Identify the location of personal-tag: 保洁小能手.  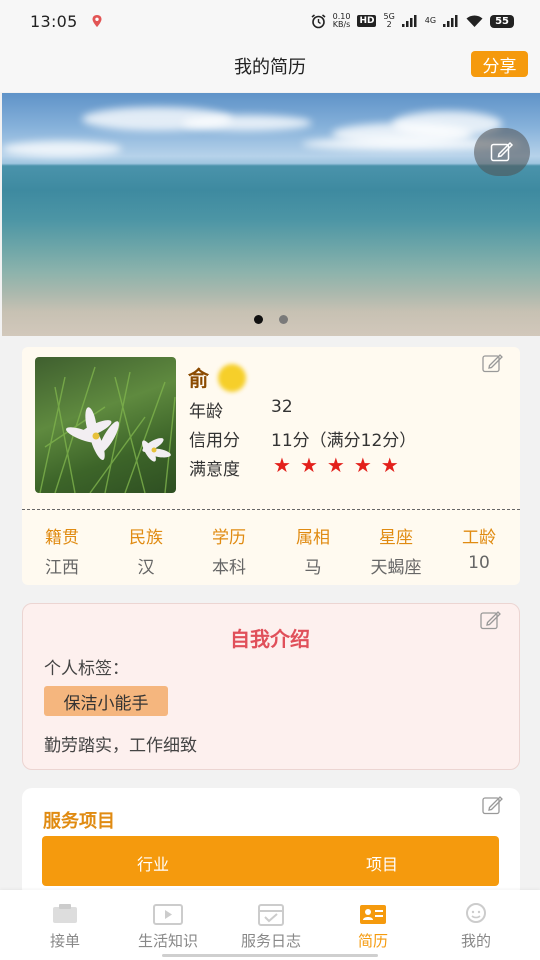
(106, 701).